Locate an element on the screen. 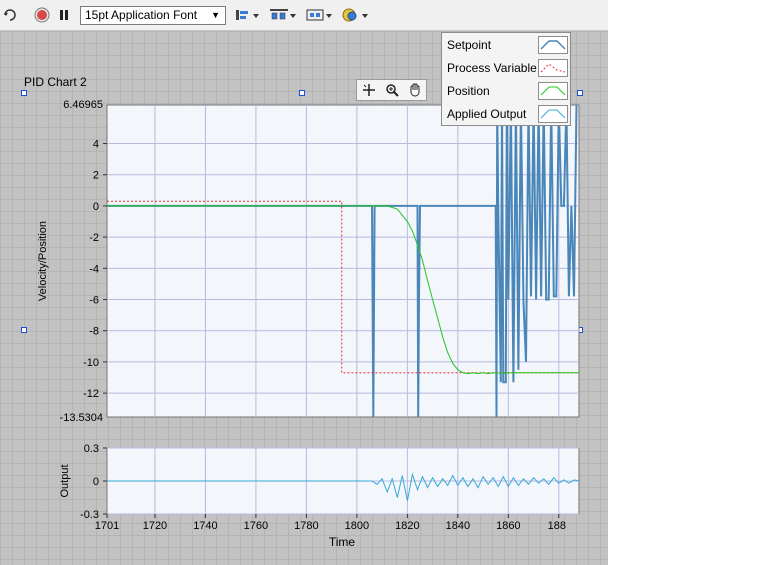  y-tick-label: -4 is located at coordinates (94, 269).